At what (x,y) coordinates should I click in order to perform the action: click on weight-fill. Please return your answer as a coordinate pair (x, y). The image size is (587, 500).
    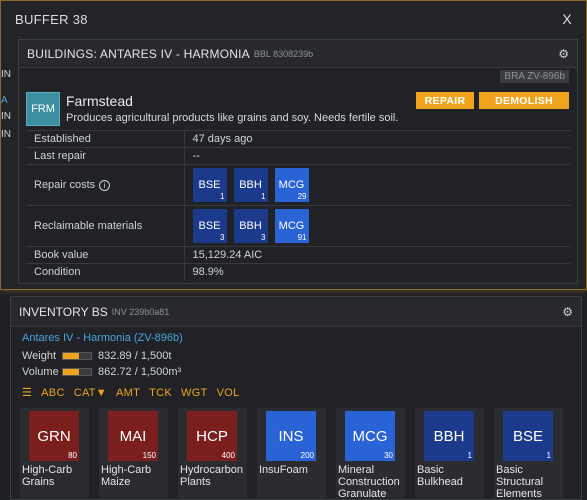
    Looking at the image, I should click on (71, 356).